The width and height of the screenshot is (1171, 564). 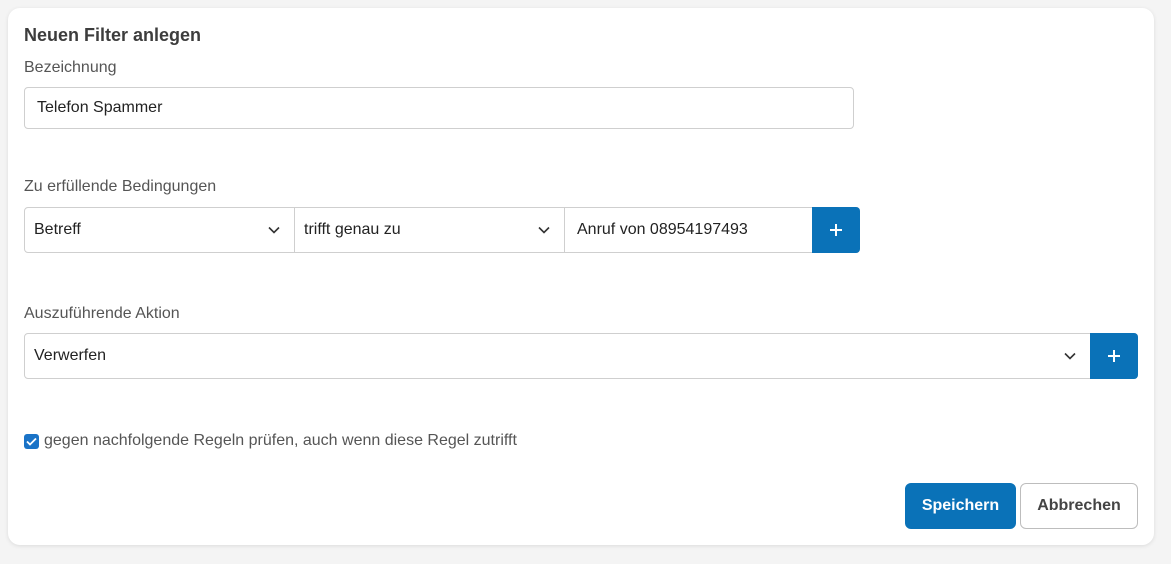 I want to click on add-condition-button, so click(x=836, y=230).